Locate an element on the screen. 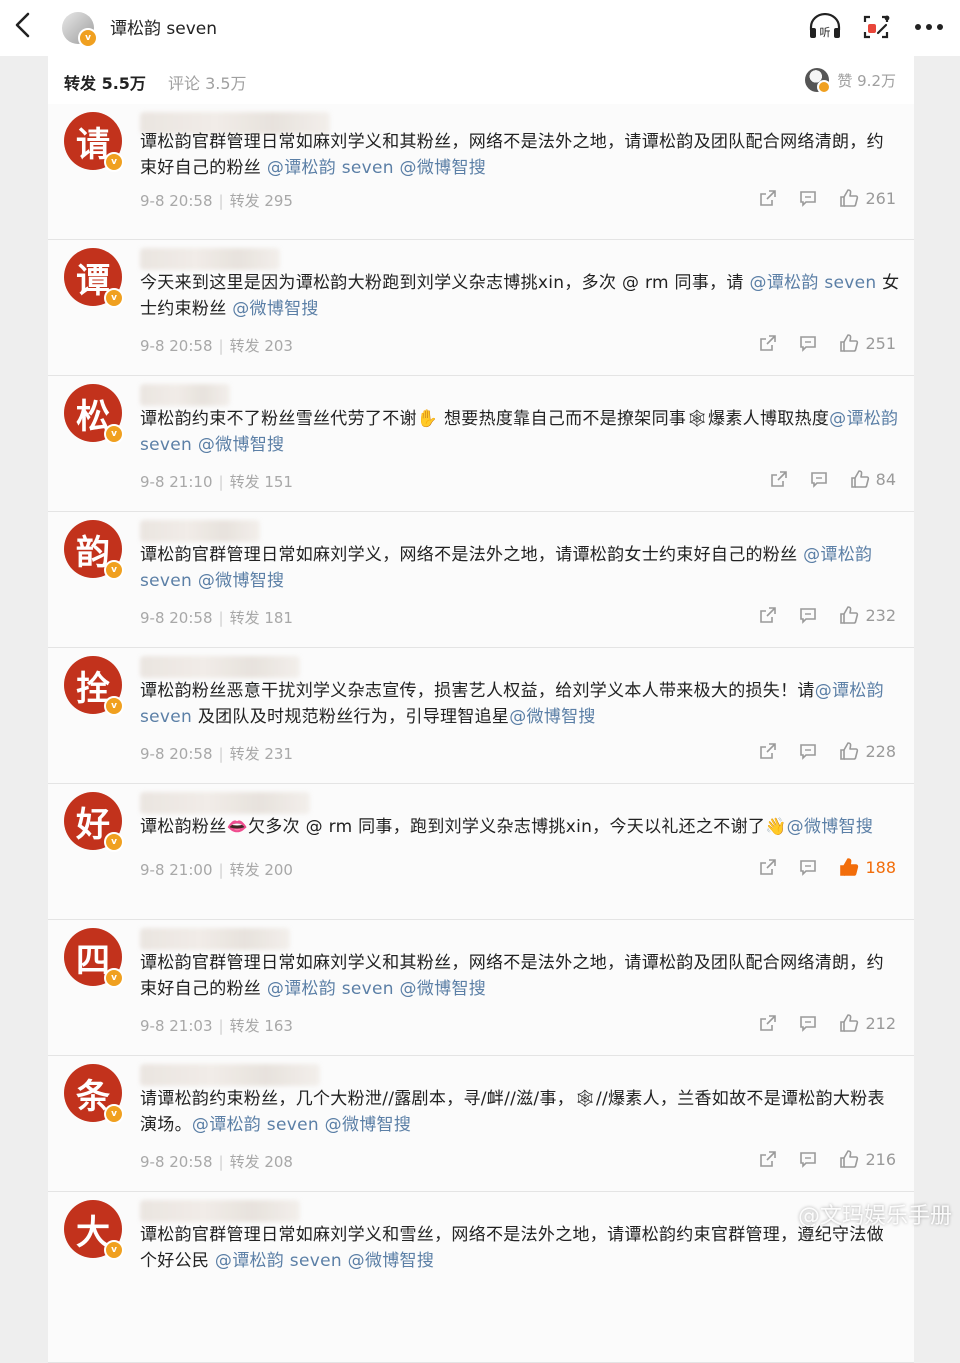  tab-likes: 赞 9.2万 is located at coordinates (850, 81).